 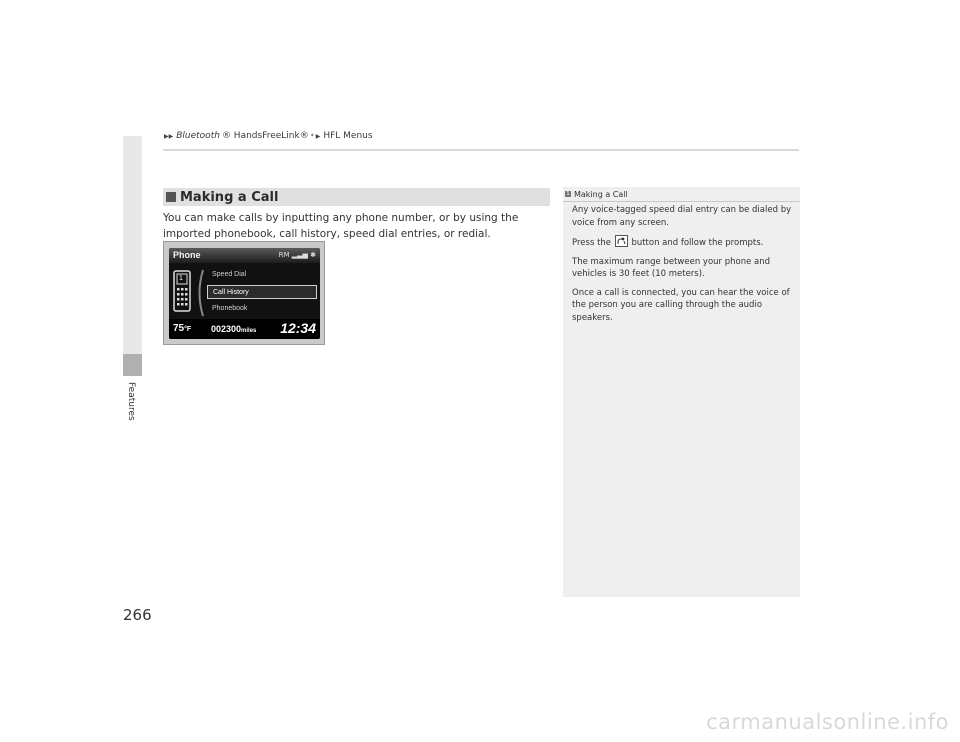 I want to click on section-header: Making a Call, so click(x=356, y=197).